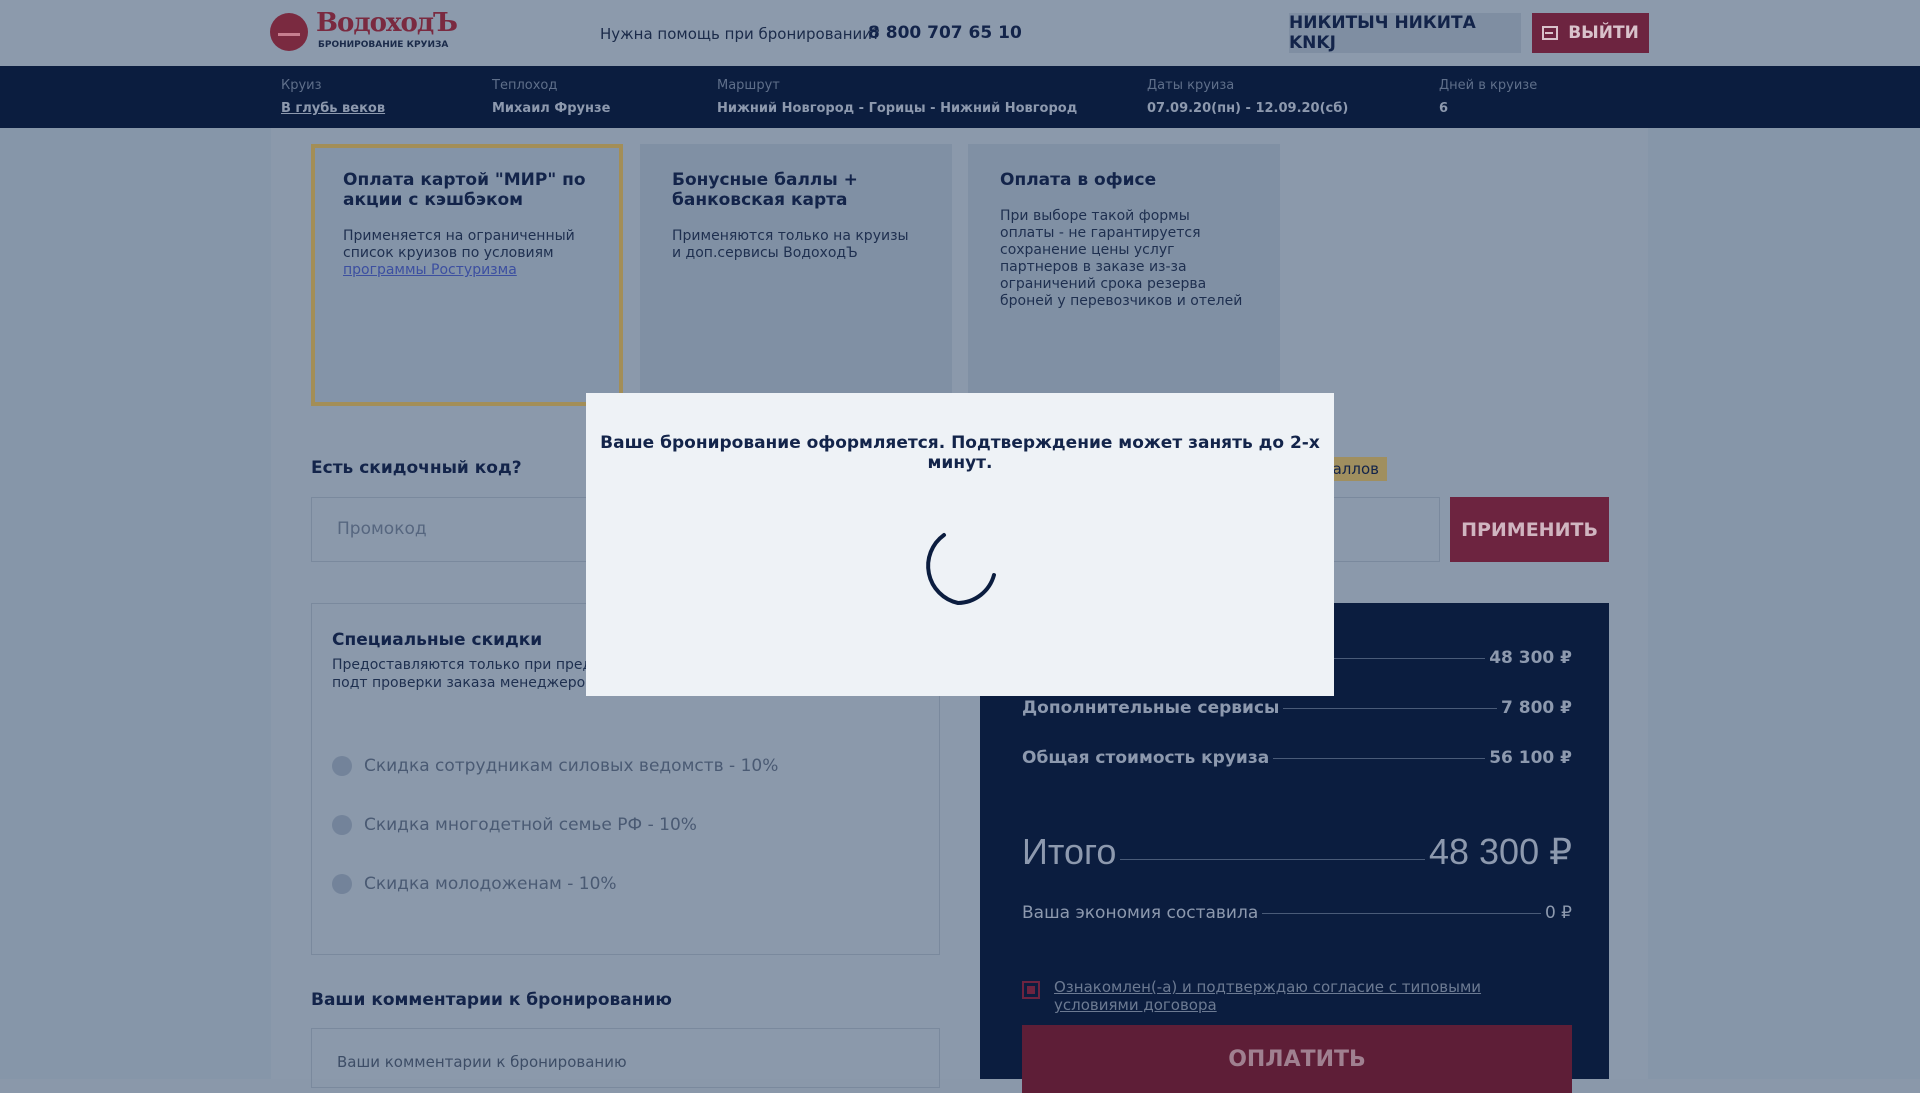 The width and height of the screenshot is (1920, 1093). What do you see at coordinates (748, 85) in the screenshot?
I see `info-label: Маршрут` at bounding box center [748, 85].